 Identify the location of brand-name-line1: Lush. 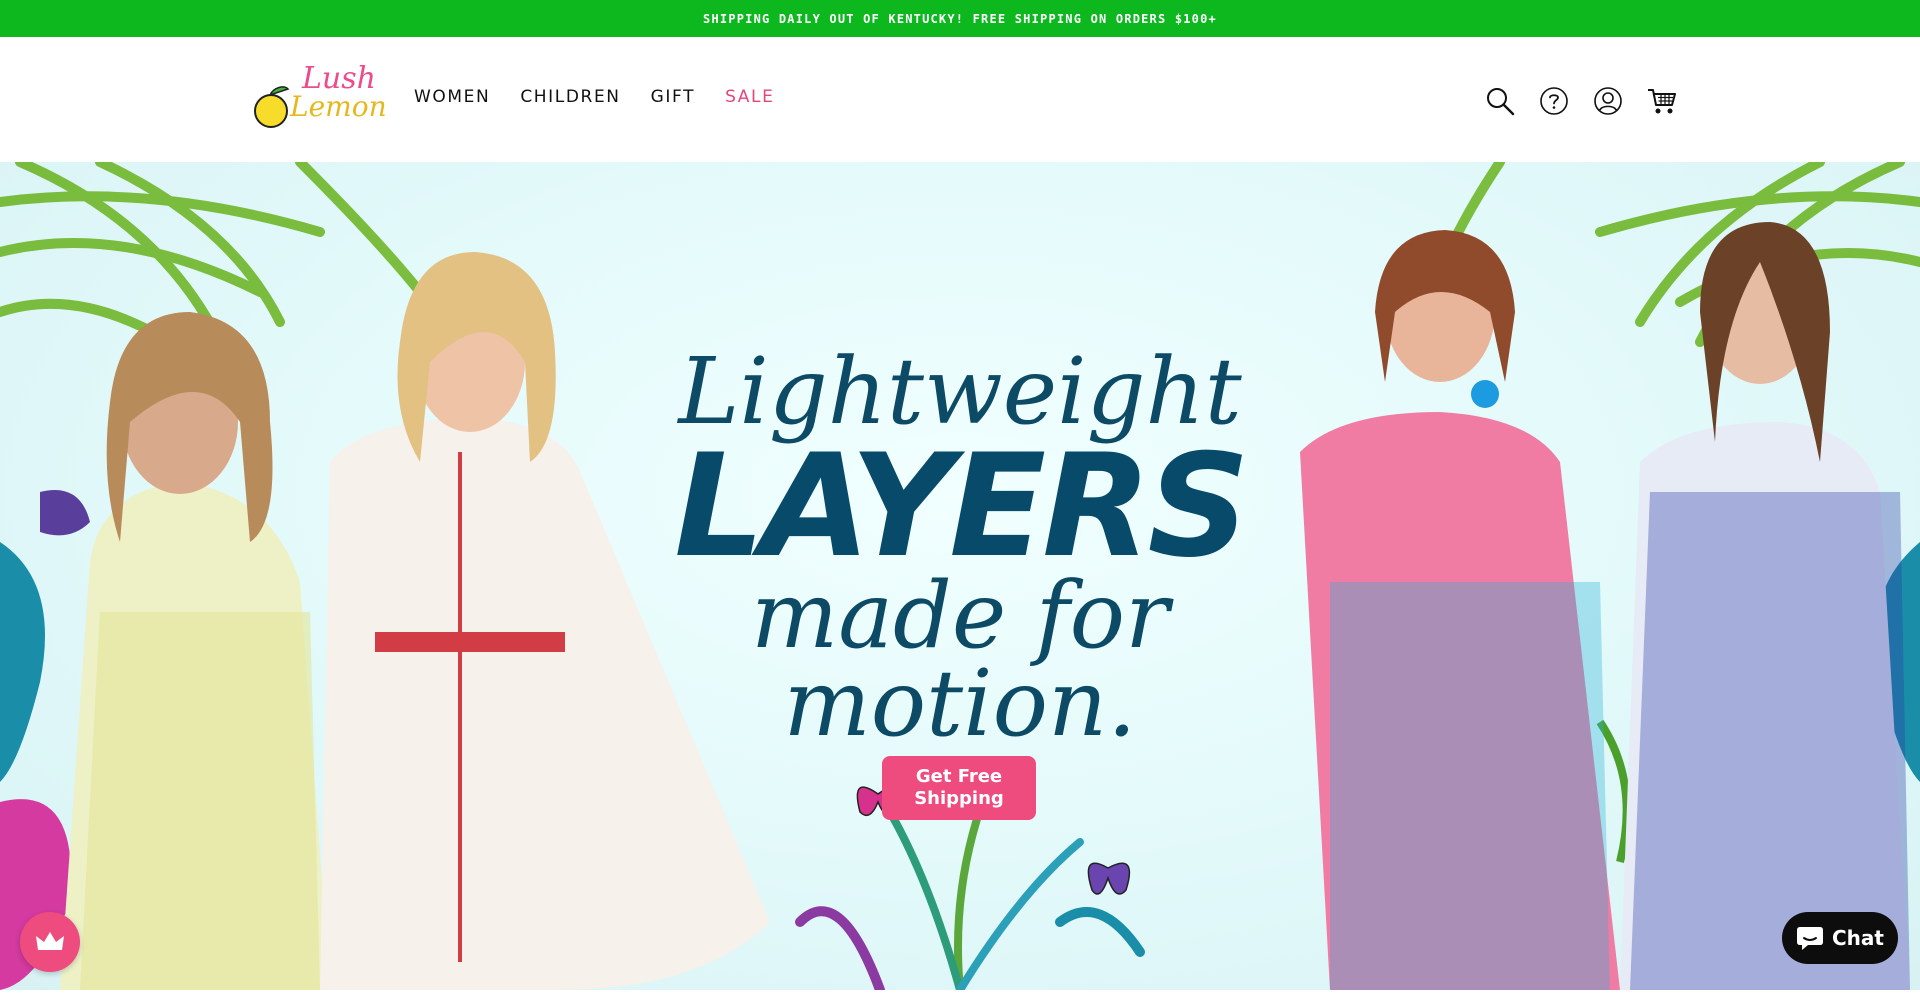
(339, 78).